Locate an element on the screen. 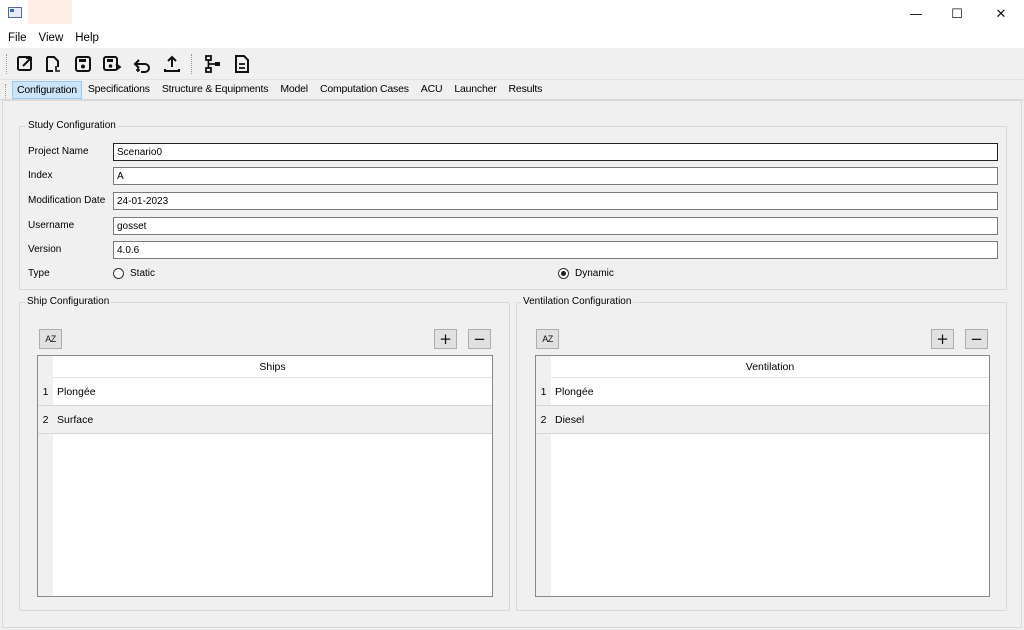 This screenshot has width=1024, height=630. menu-help: Help is located at coordinates (87, 38).